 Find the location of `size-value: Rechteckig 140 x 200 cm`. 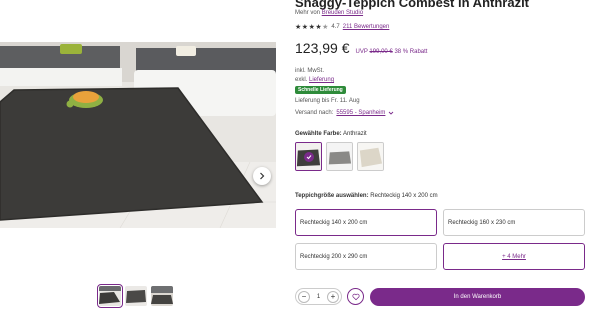

size-value: Rechteckig 140 x 200 cm is located at coordinates (404, 196).